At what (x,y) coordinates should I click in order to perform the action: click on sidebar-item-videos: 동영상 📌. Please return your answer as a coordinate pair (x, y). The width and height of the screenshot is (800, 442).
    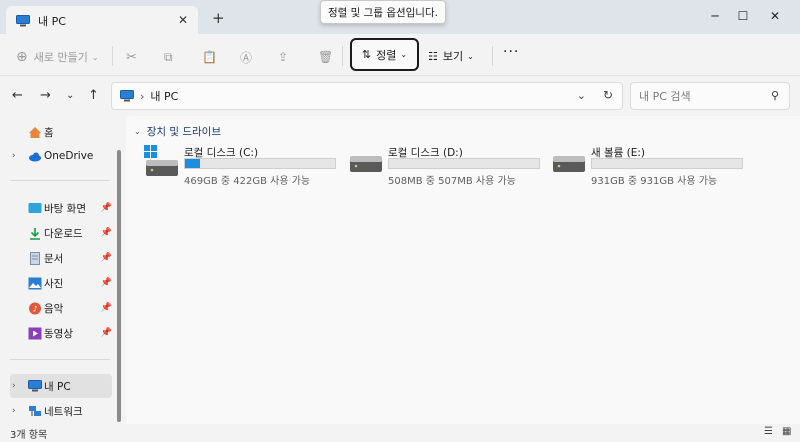
    Looking at the image, I should click on (61, 333).